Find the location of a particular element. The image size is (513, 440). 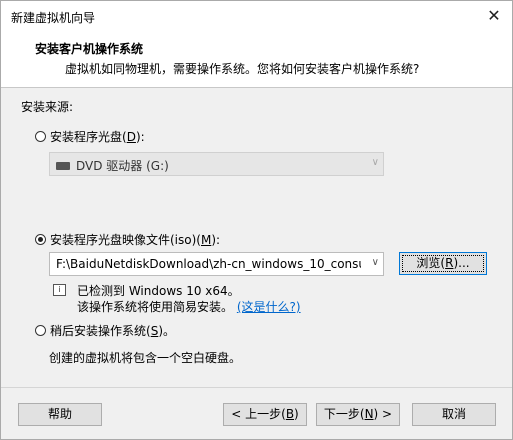

page-subtitle: 虚拟机如同物理机，需要操作系统。您将如何安装客户机操作系统? is located at coordinates (242, 69).